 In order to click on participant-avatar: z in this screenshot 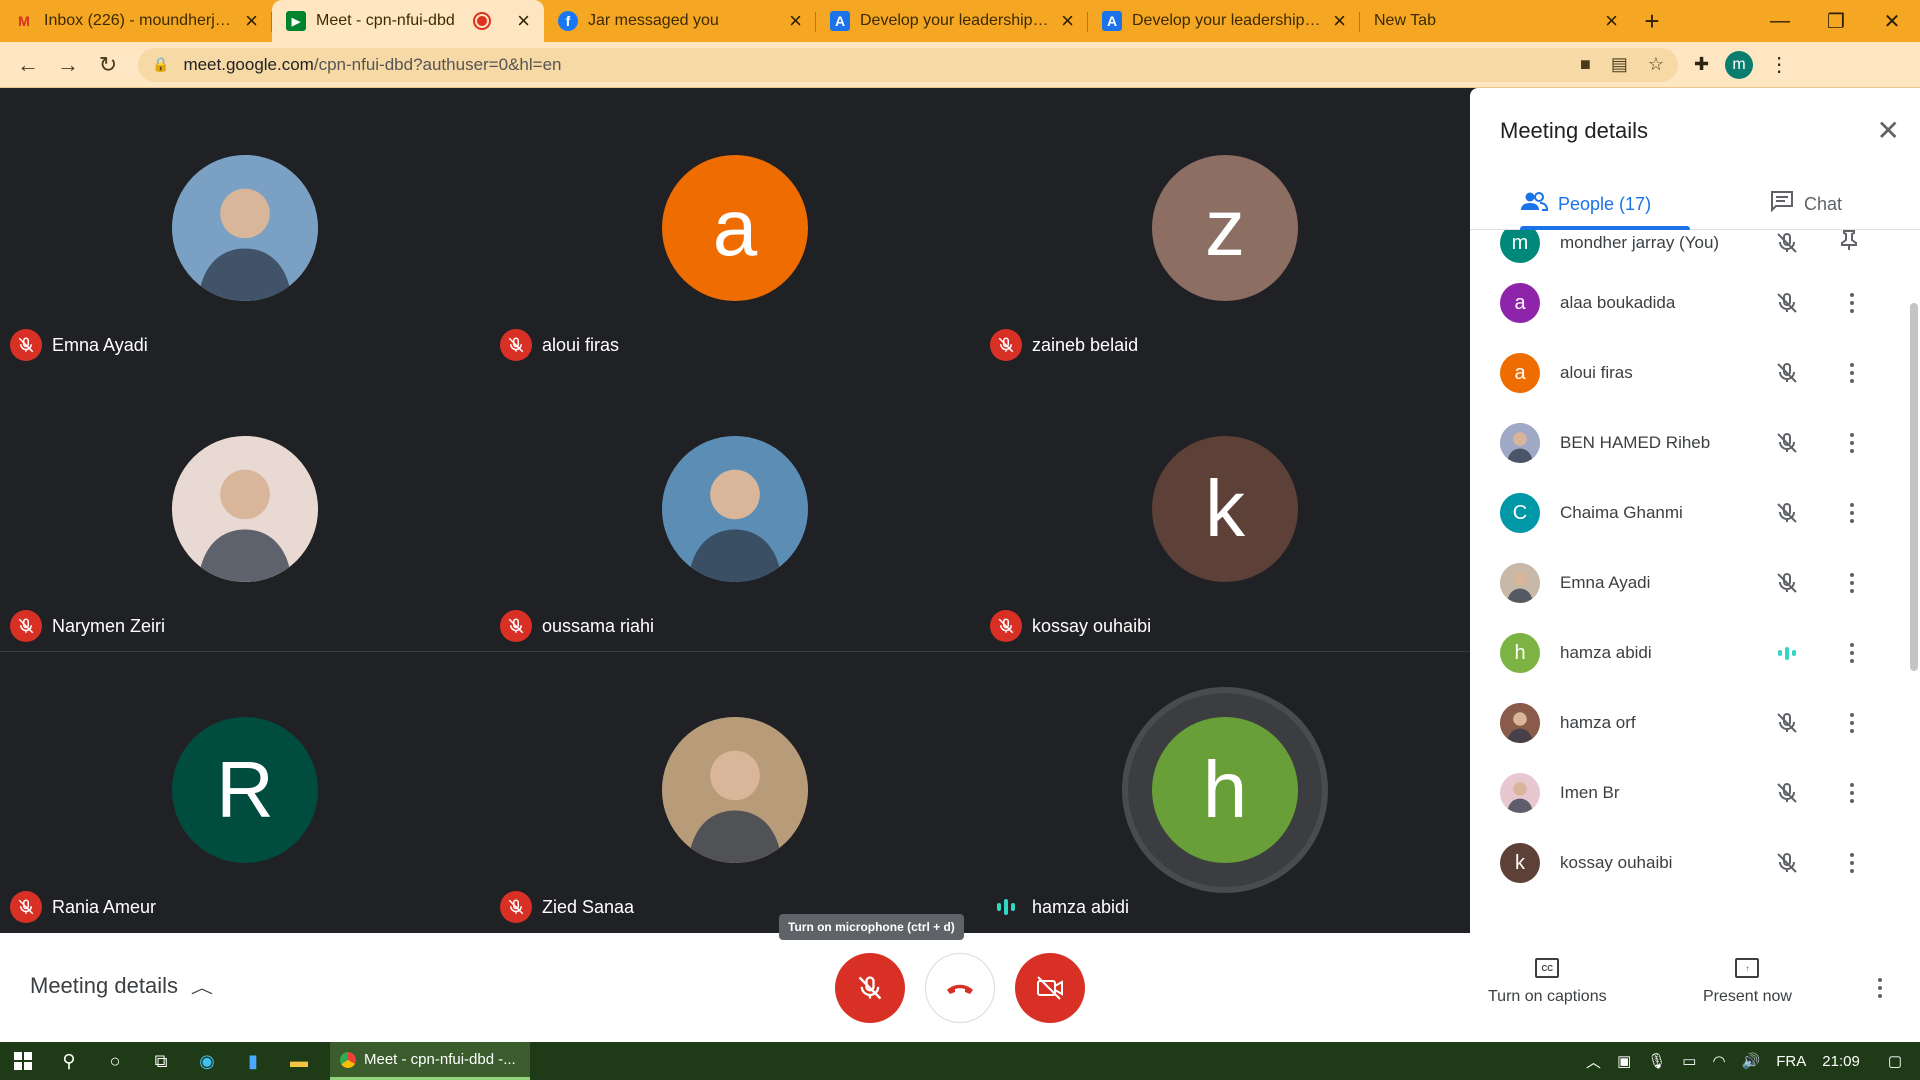, I will do `click(1225, 228)`.